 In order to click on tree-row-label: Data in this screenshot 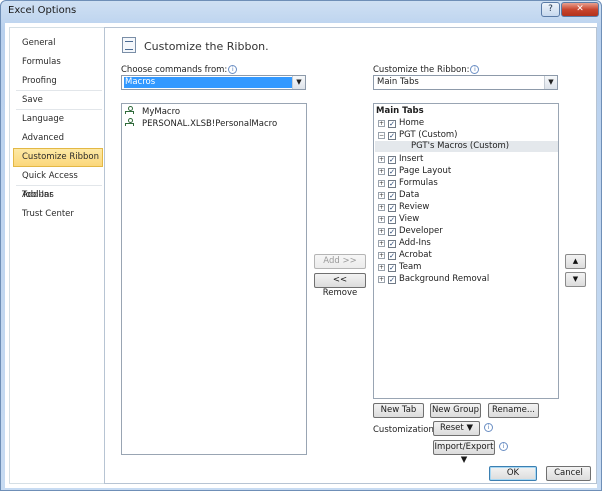, I will do `click(409, 195)`.